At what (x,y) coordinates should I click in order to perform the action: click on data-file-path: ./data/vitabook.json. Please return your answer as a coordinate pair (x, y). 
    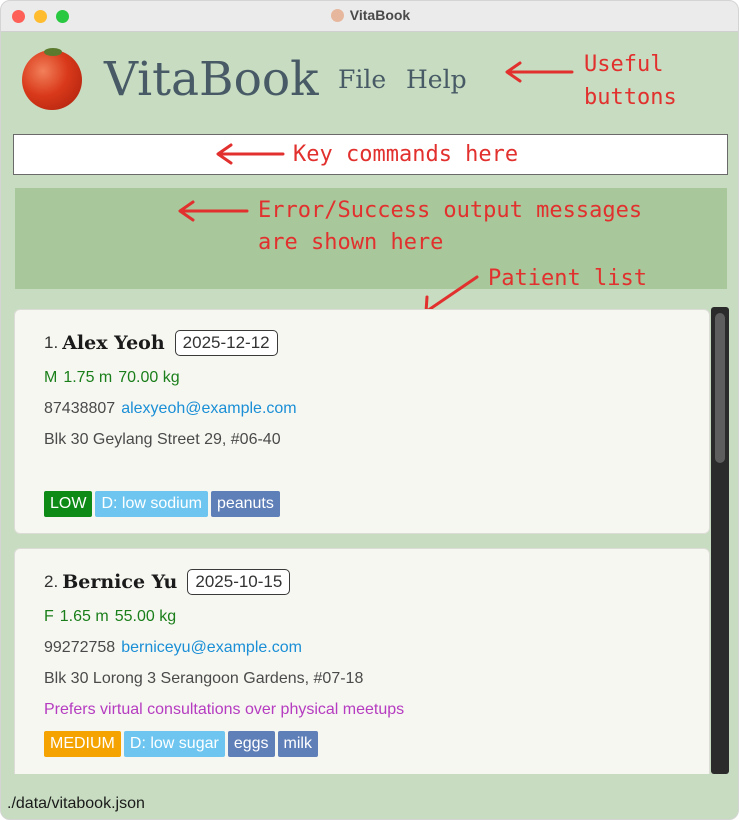
    Looking at the image, I should click on (76, 803).